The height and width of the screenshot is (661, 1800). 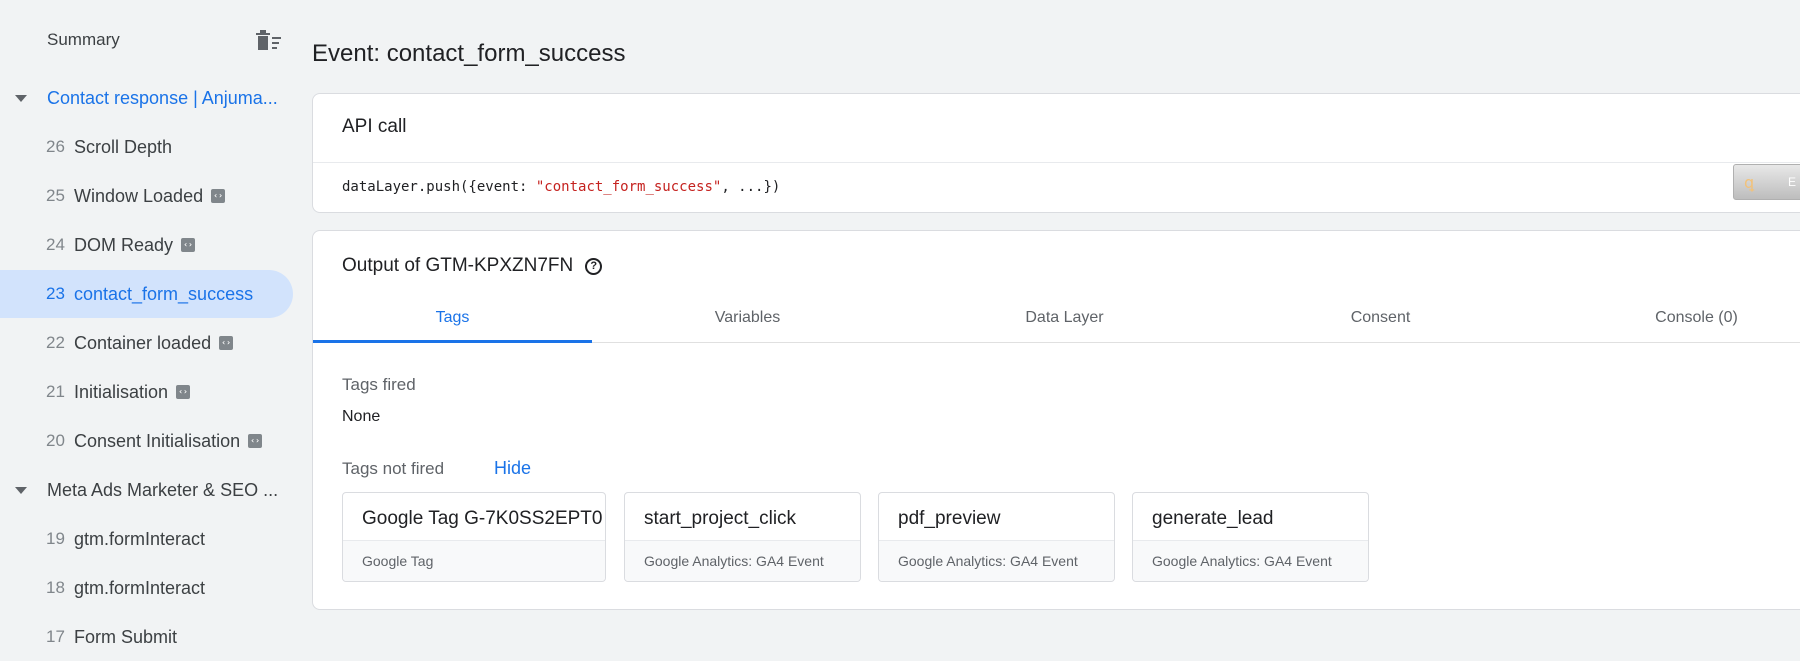 What do you see at coordinates (268, 40) in the screenshot?
I see `trash-icon` at bounding box center [268, 40].